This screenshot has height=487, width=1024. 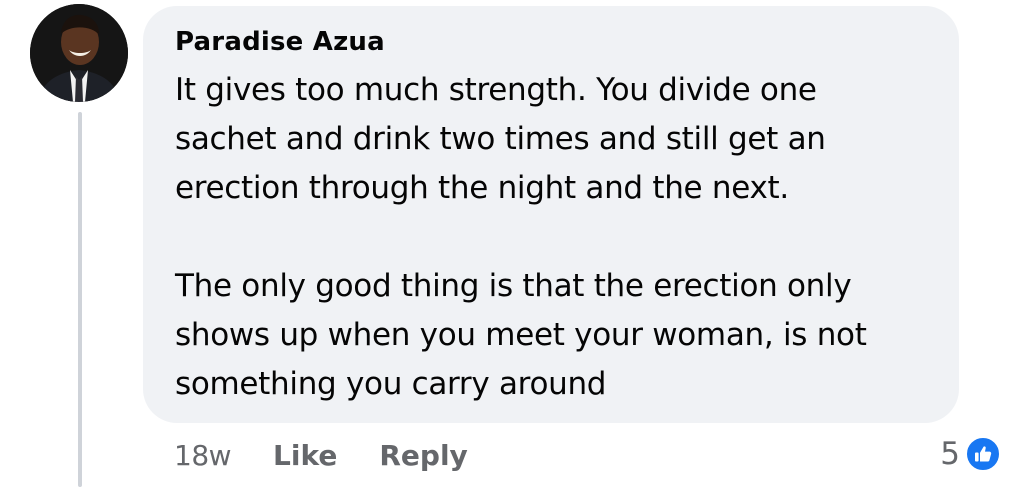 I want to click on thread-line, so click(x=80, y=299).